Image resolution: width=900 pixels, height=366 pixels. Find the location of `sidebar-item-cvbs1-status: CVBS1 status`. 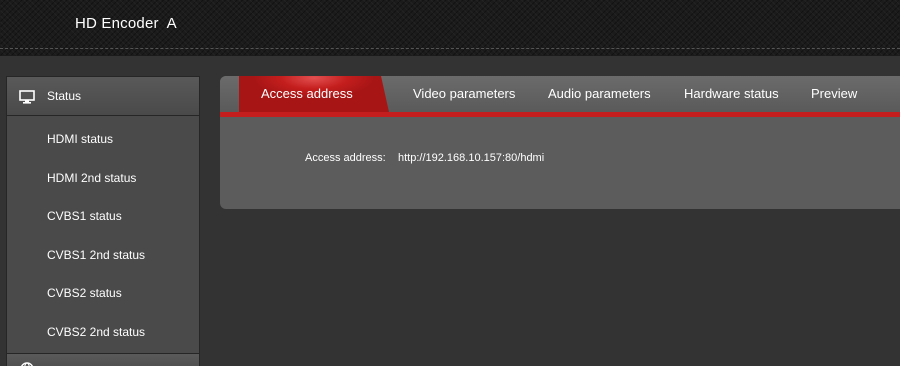

sidebar-item-cvbs1-status: CVBS1 status is located at coordinates (103, 217).